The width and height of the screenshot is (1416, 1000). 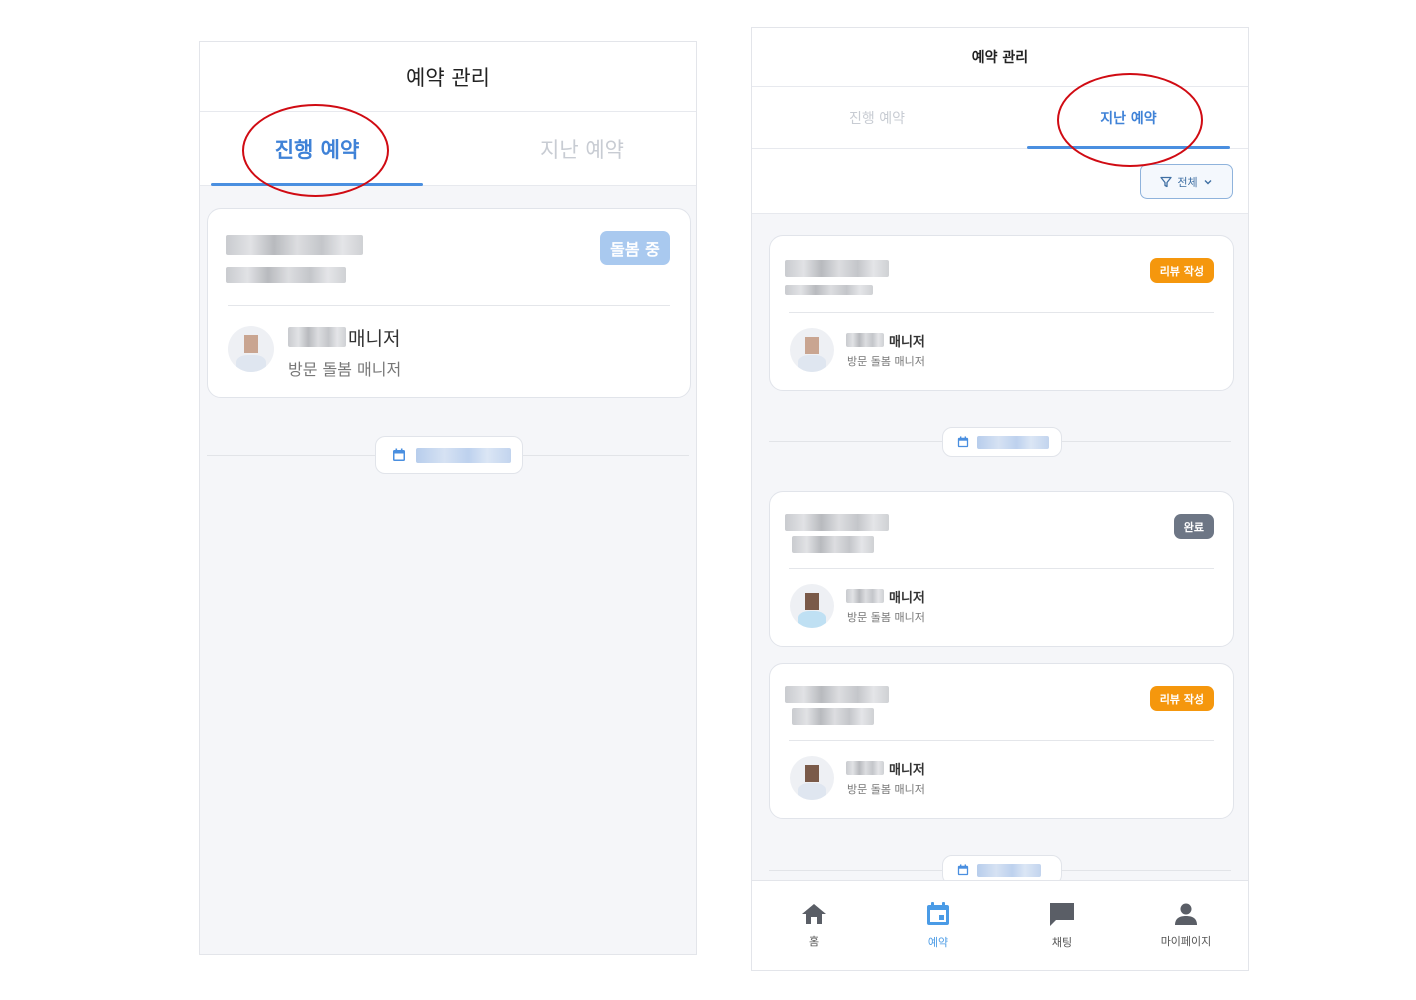 What do you see at coordinates (1186, 941) in the screenshot?
I see `nav-mypage-label: 마이페이지` at bounding box center [1186, 941].